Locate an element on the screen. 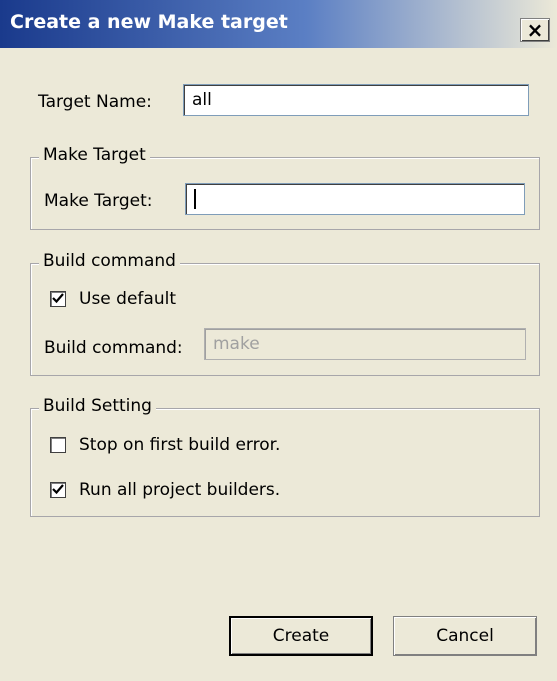  target-name-input: all is located at coordinates (356, 100).